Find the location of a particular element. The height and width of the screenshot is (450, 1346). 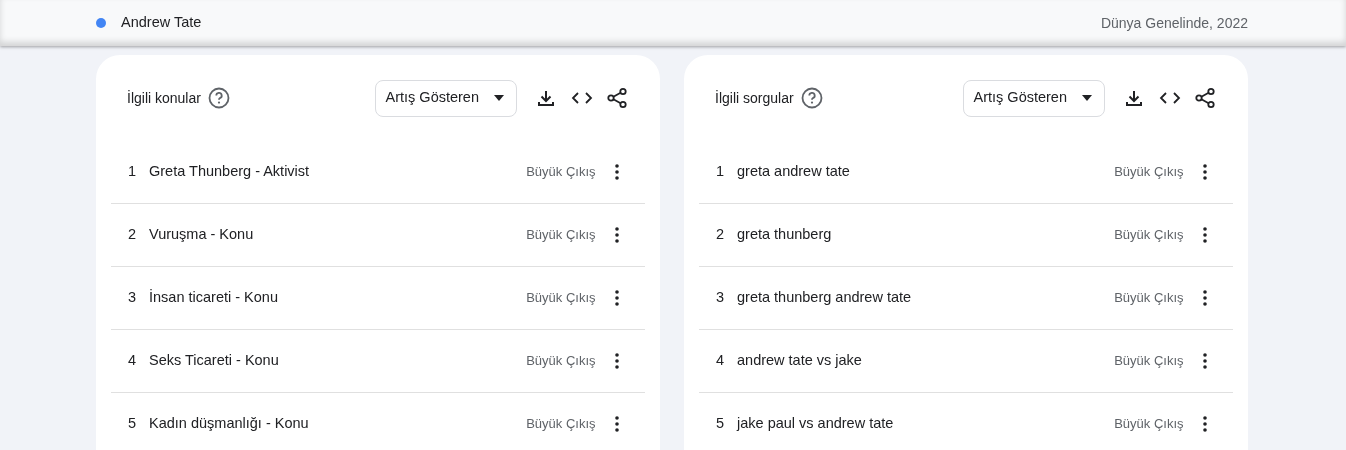

series-name: Andrew Tate is located at coordinates (161, 23).